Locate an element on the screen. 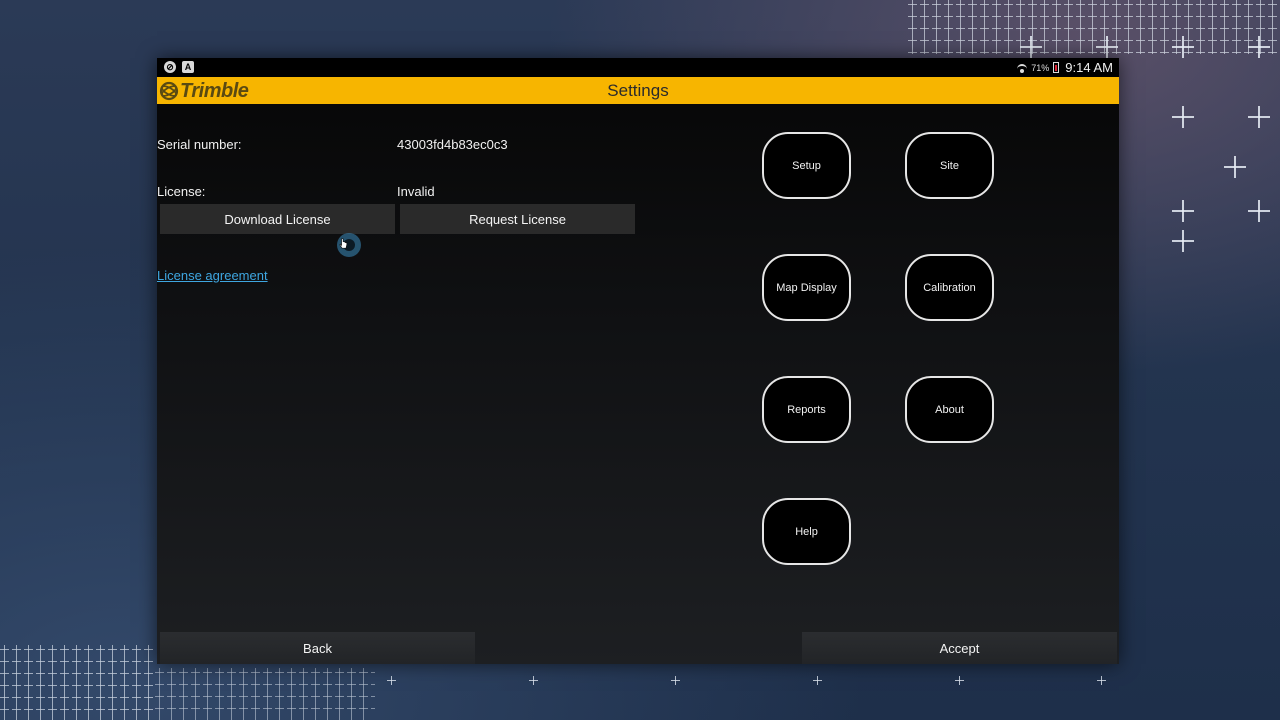  setup-button: Setup is located at coordinates (806, 165).